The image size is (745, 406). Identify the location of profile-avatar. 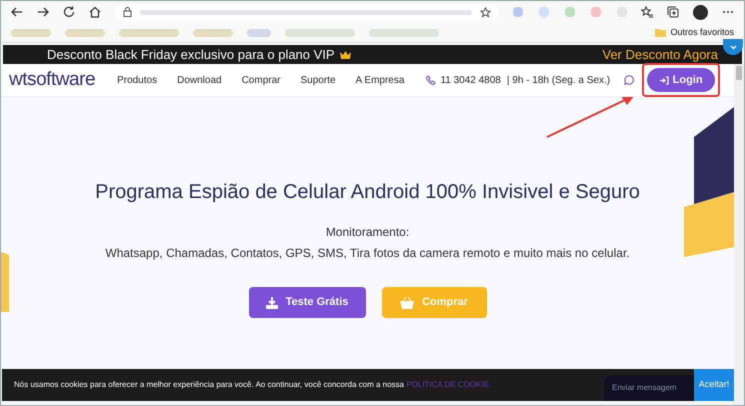
(700, 12).